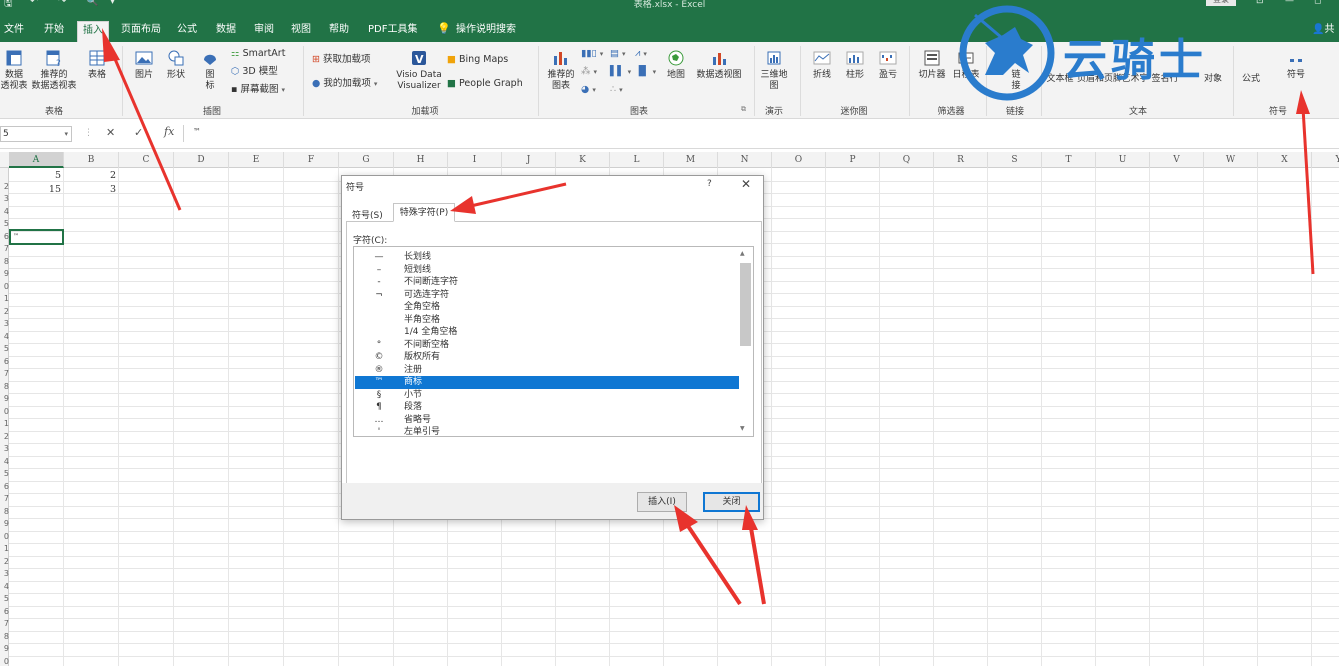  I want to click on arrow-to-special-tab, so click(514, 196).